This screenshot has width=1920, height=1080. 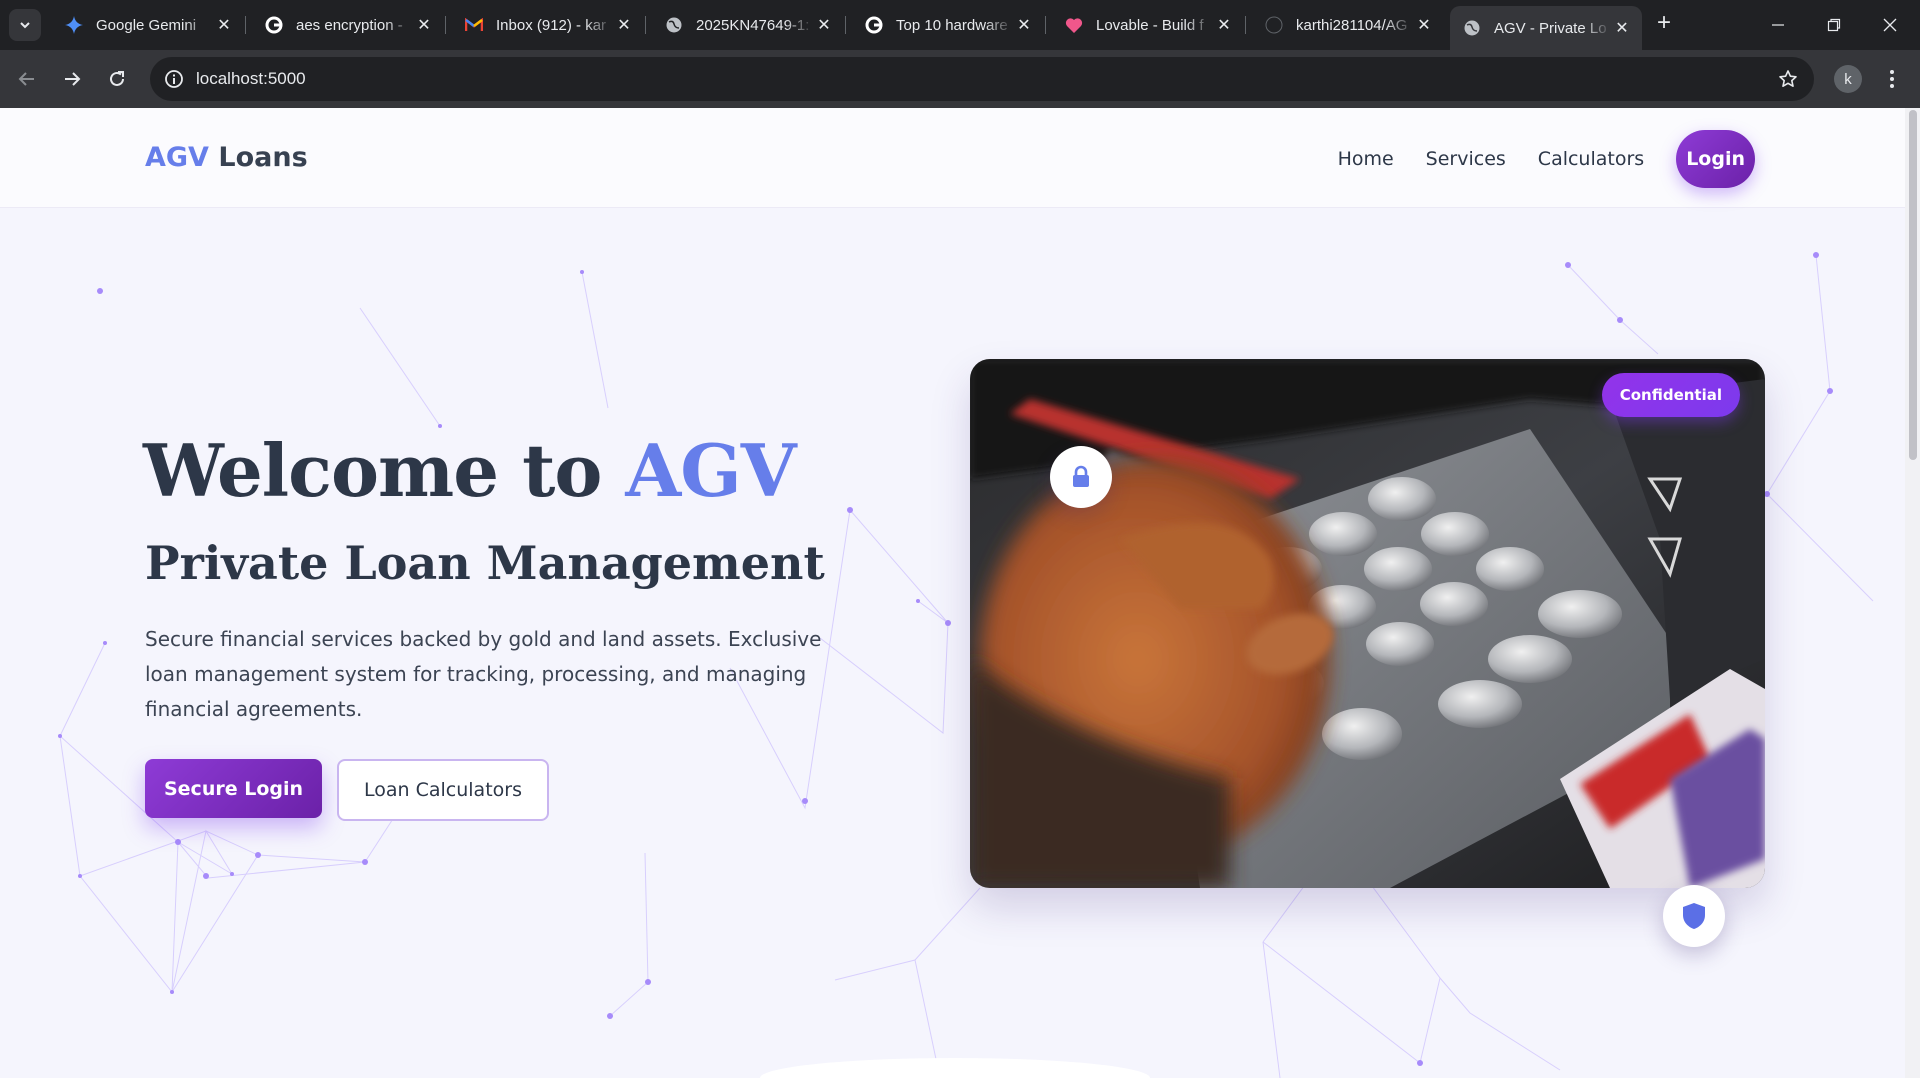 What do you see at coordinates (474, 25) in the screenshot?
I see `gmail-icon` at bounding box center [474, 25].